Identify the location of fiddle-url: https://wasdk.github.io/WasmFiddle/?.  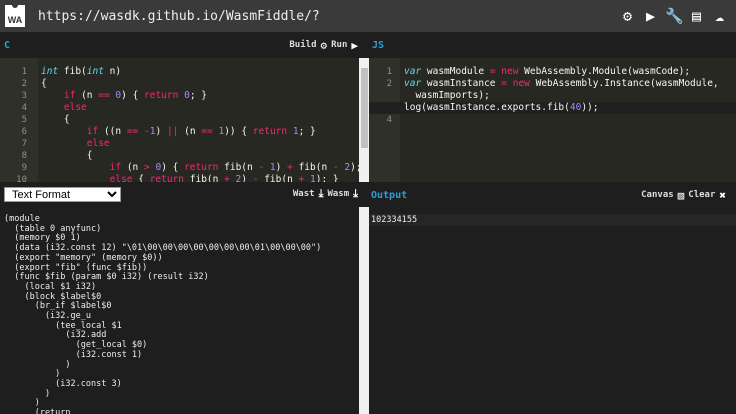
(179, 16).